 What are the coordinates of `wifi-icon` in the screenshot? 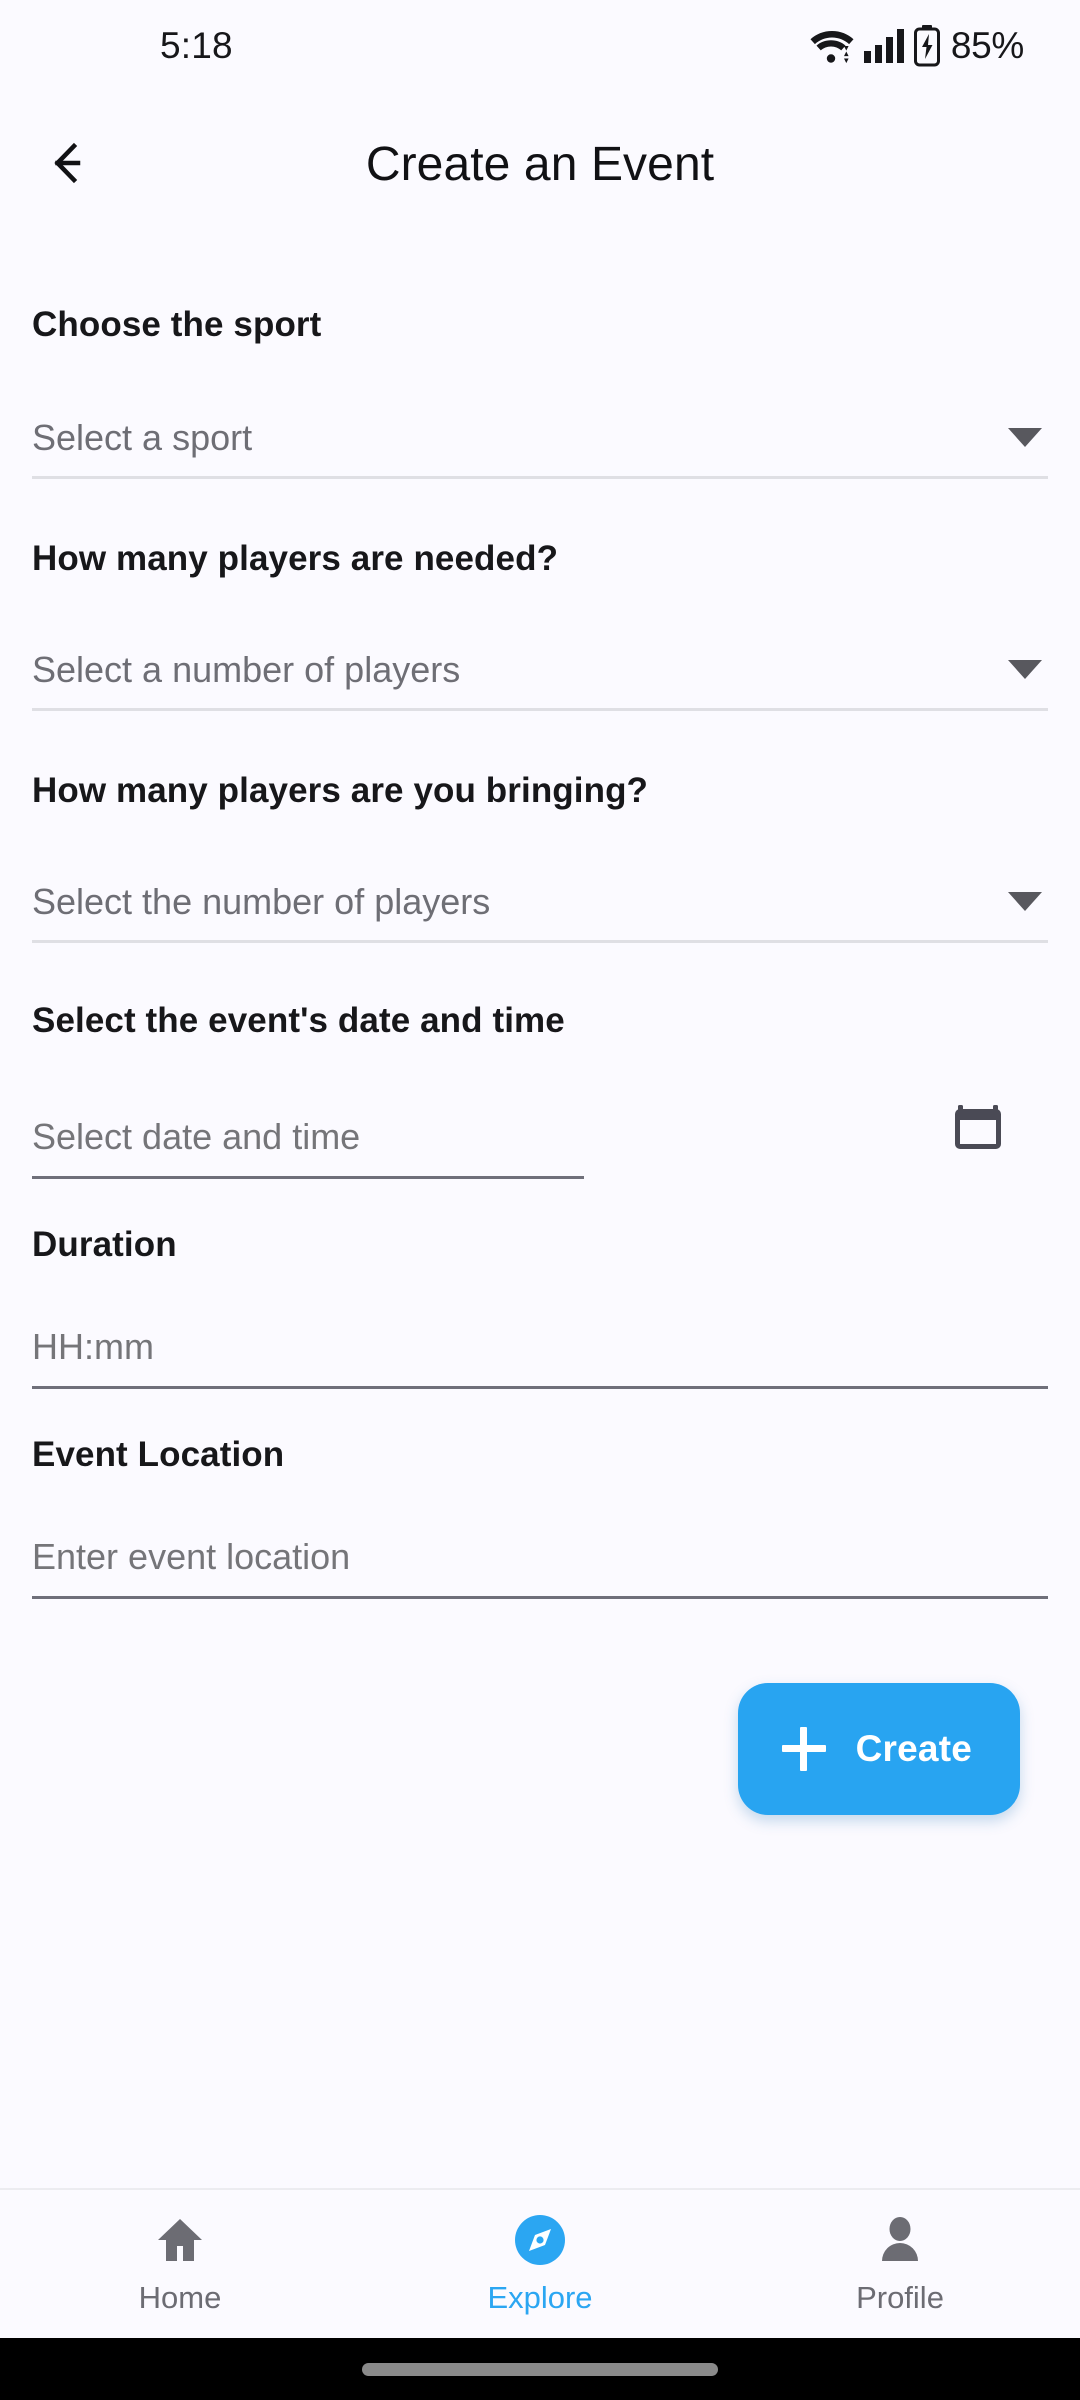 It's located at (832, 46).